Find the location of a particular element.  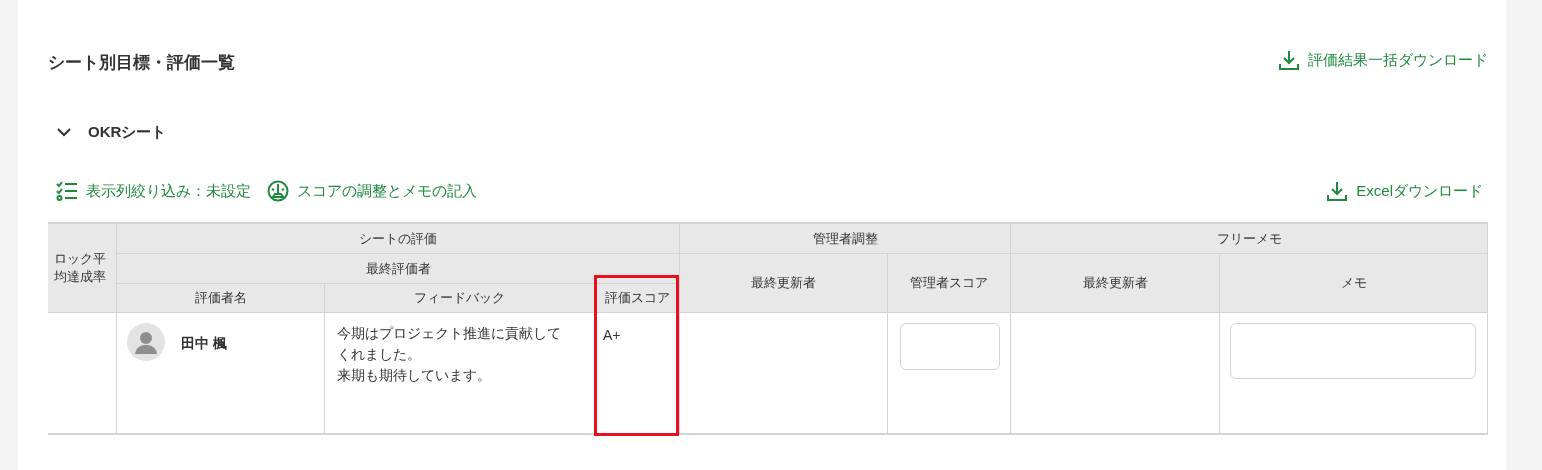

feedback-line: くれました。 is located at coordinates (379, 354).